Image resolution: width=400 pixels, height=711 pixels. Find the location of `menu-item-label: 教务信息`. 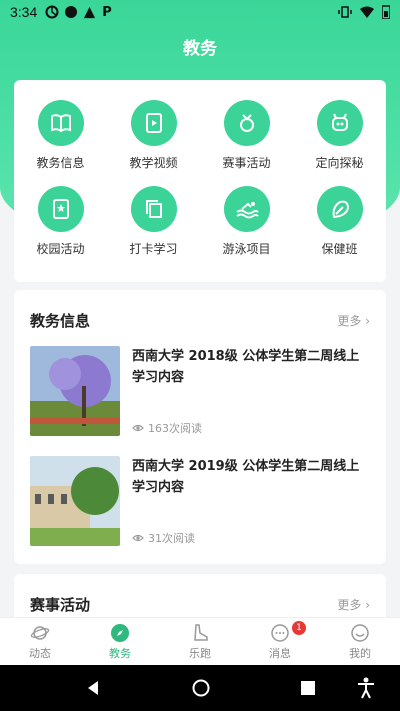

menu-item-label: 教务信息 is located at coordinates (60, 163).